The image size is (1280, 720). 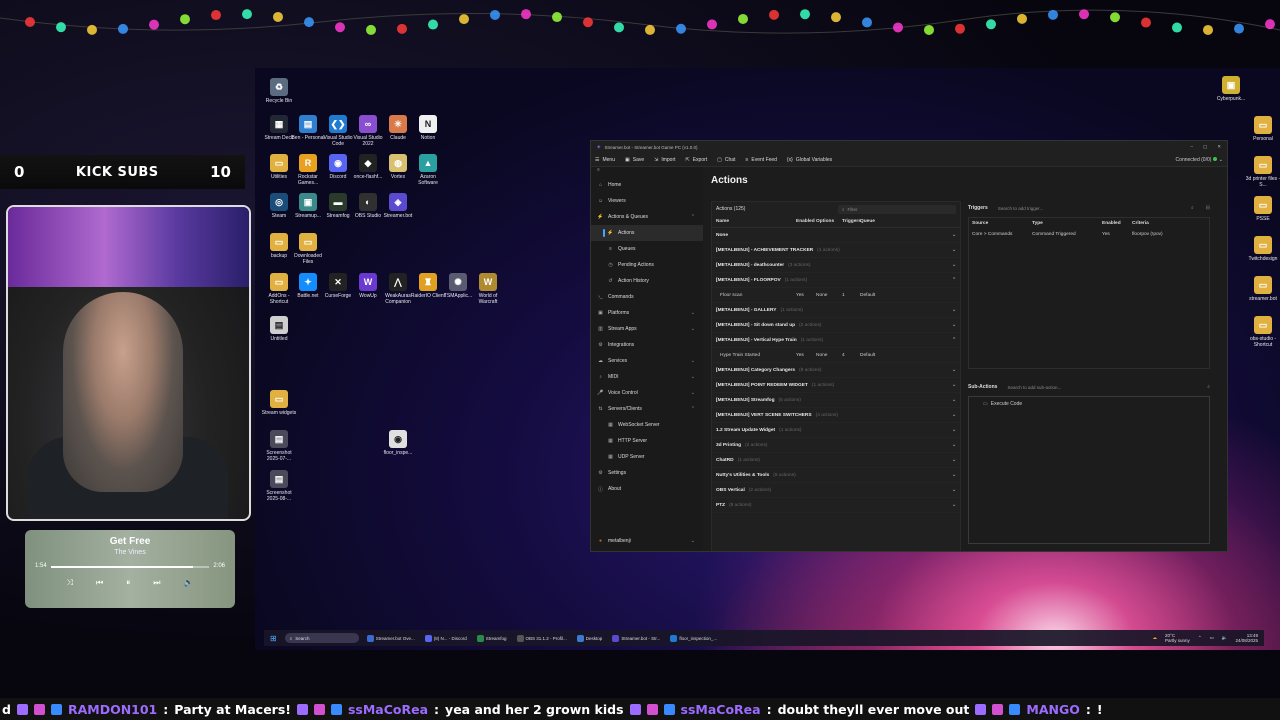 I want to click on action-row: Floor scan Yes None 1 Default, so click(x=836, y=295).